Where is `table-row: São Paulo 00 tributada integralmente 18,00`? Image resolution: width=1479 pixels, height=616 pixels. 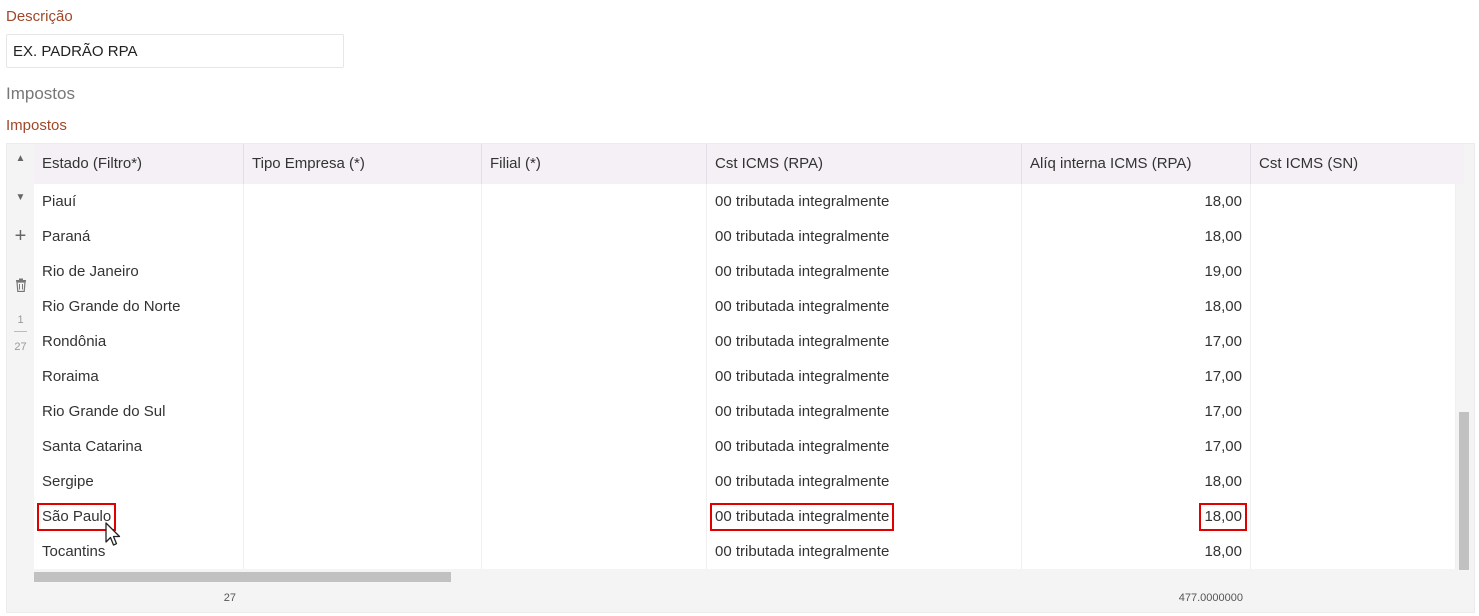 table-row: São Paulo 00 tributada integralmente 18,00 is located at coordinates (745, 516).